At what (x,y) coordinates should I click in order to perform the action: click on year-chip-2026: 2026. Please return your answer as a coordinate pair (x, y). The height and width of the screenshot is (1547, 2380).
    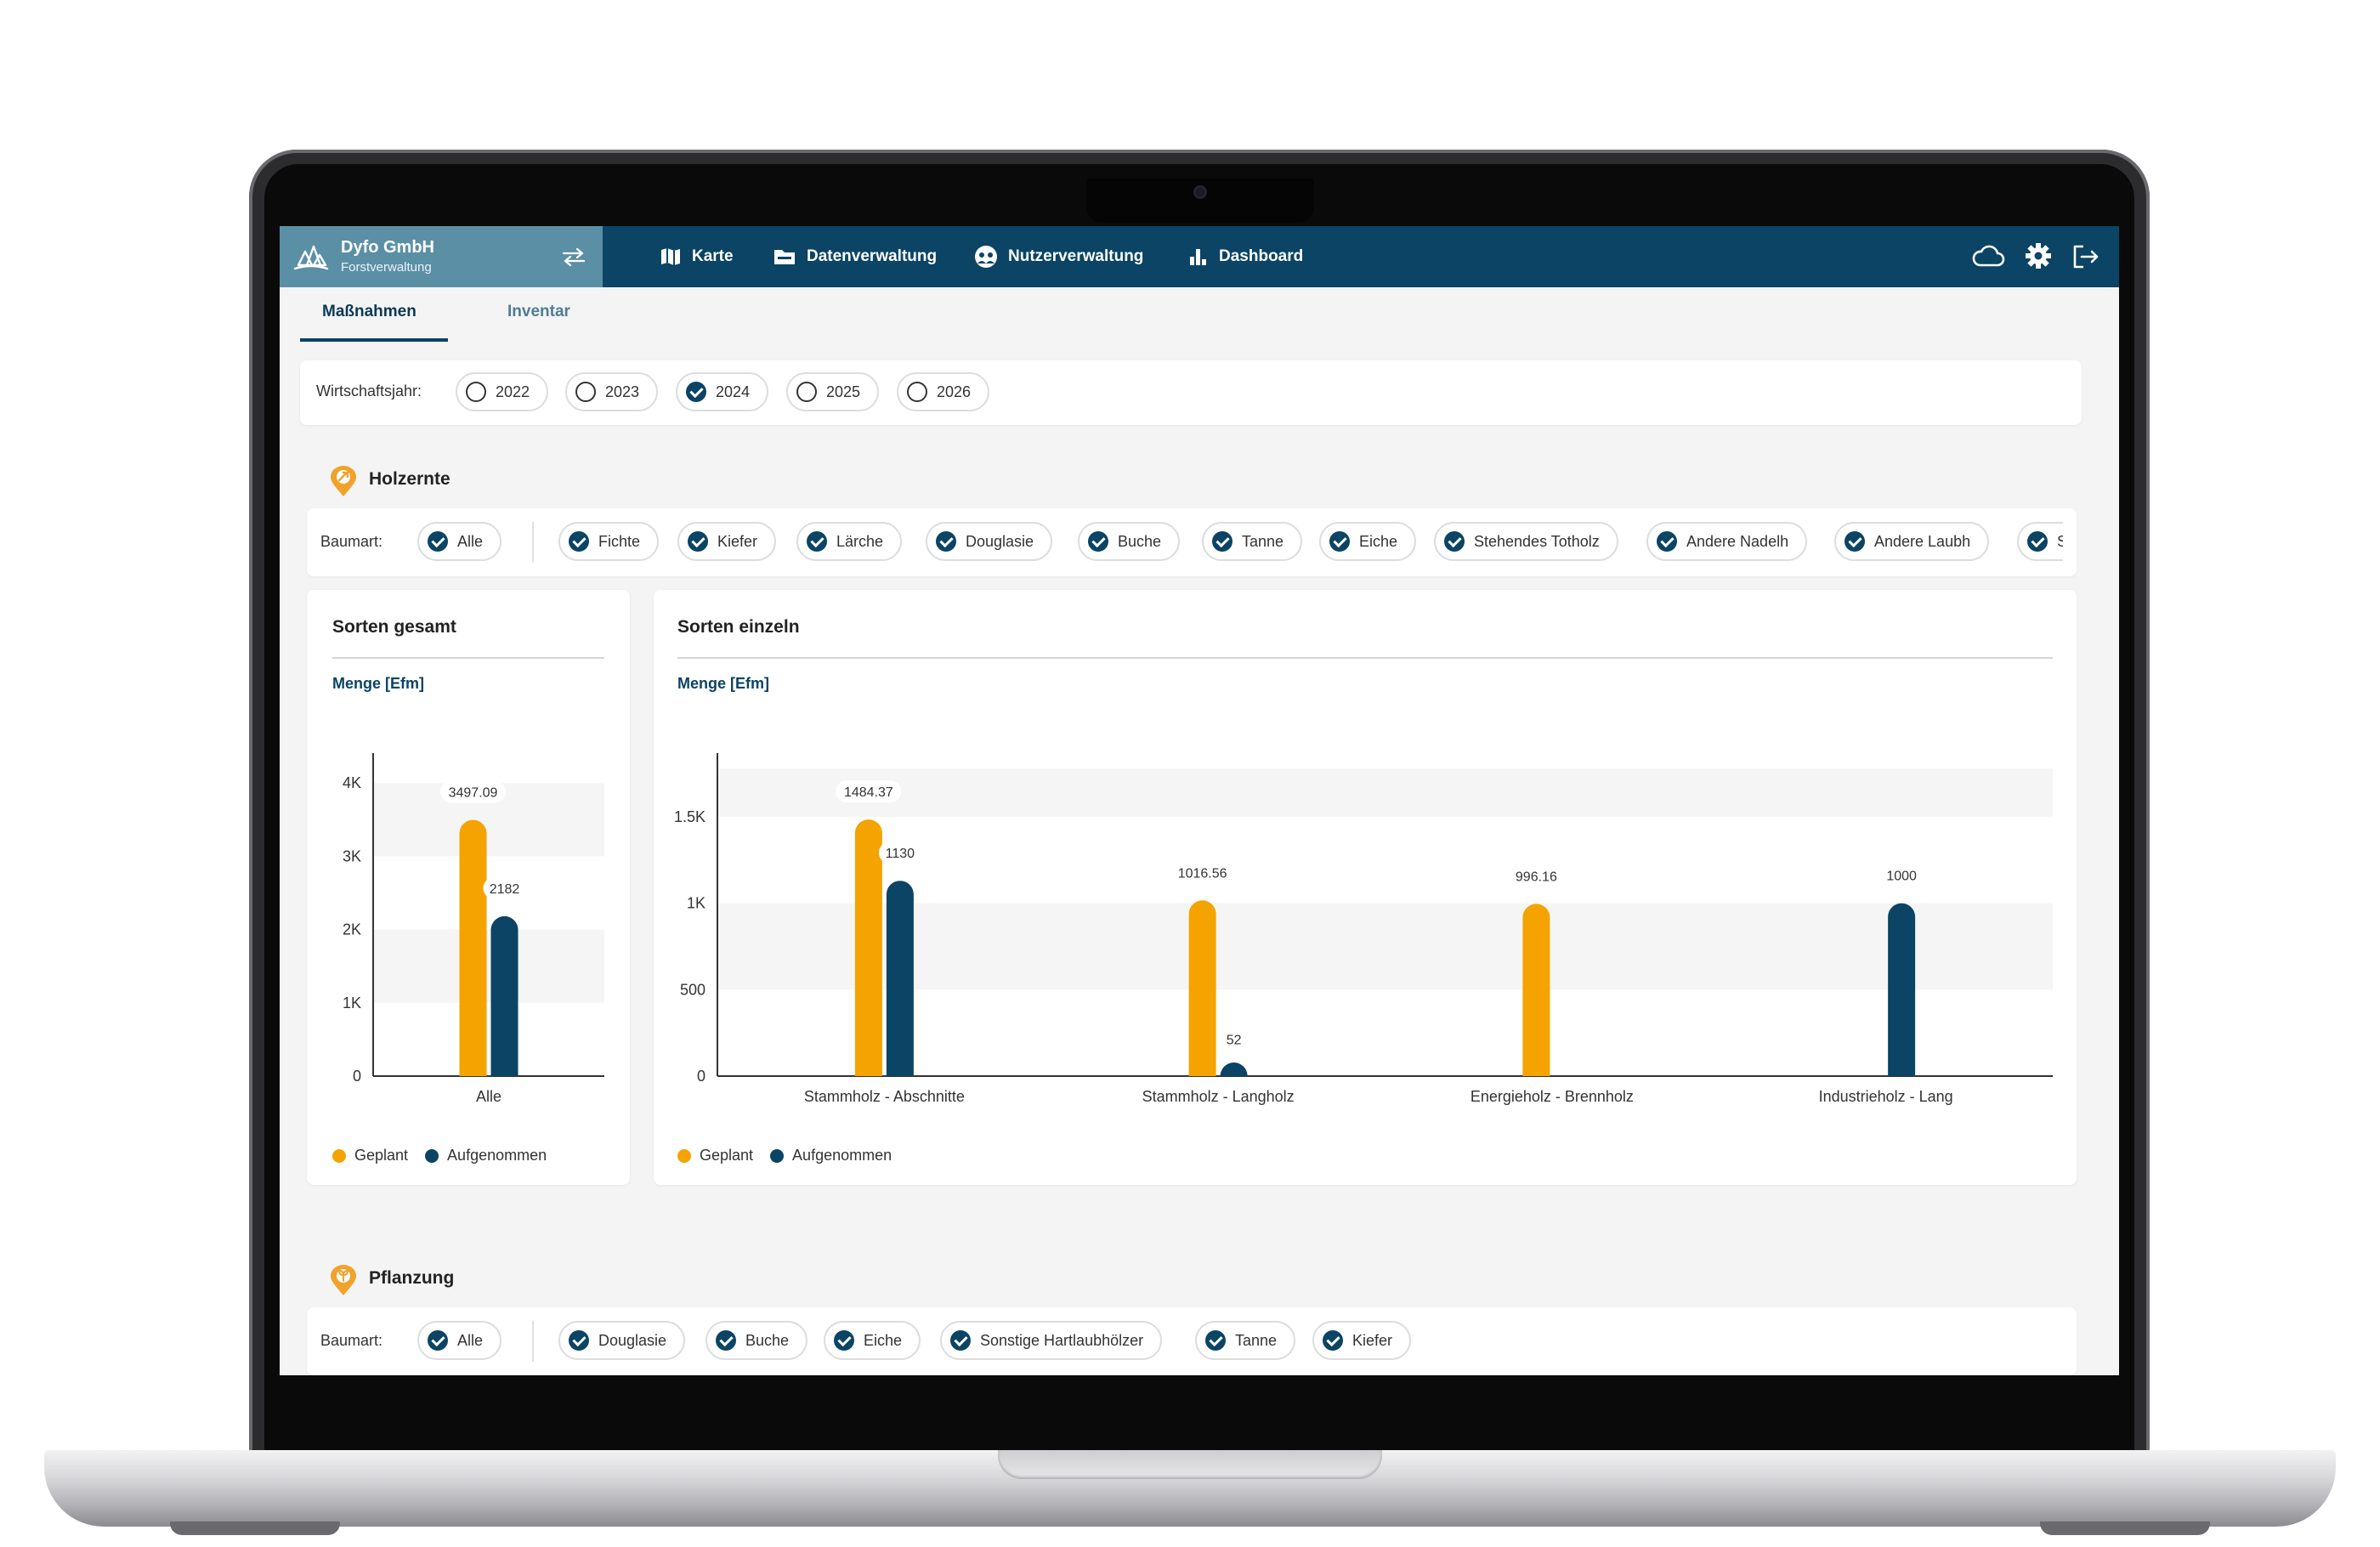
    Looking at the image, I should click on (943, 391).